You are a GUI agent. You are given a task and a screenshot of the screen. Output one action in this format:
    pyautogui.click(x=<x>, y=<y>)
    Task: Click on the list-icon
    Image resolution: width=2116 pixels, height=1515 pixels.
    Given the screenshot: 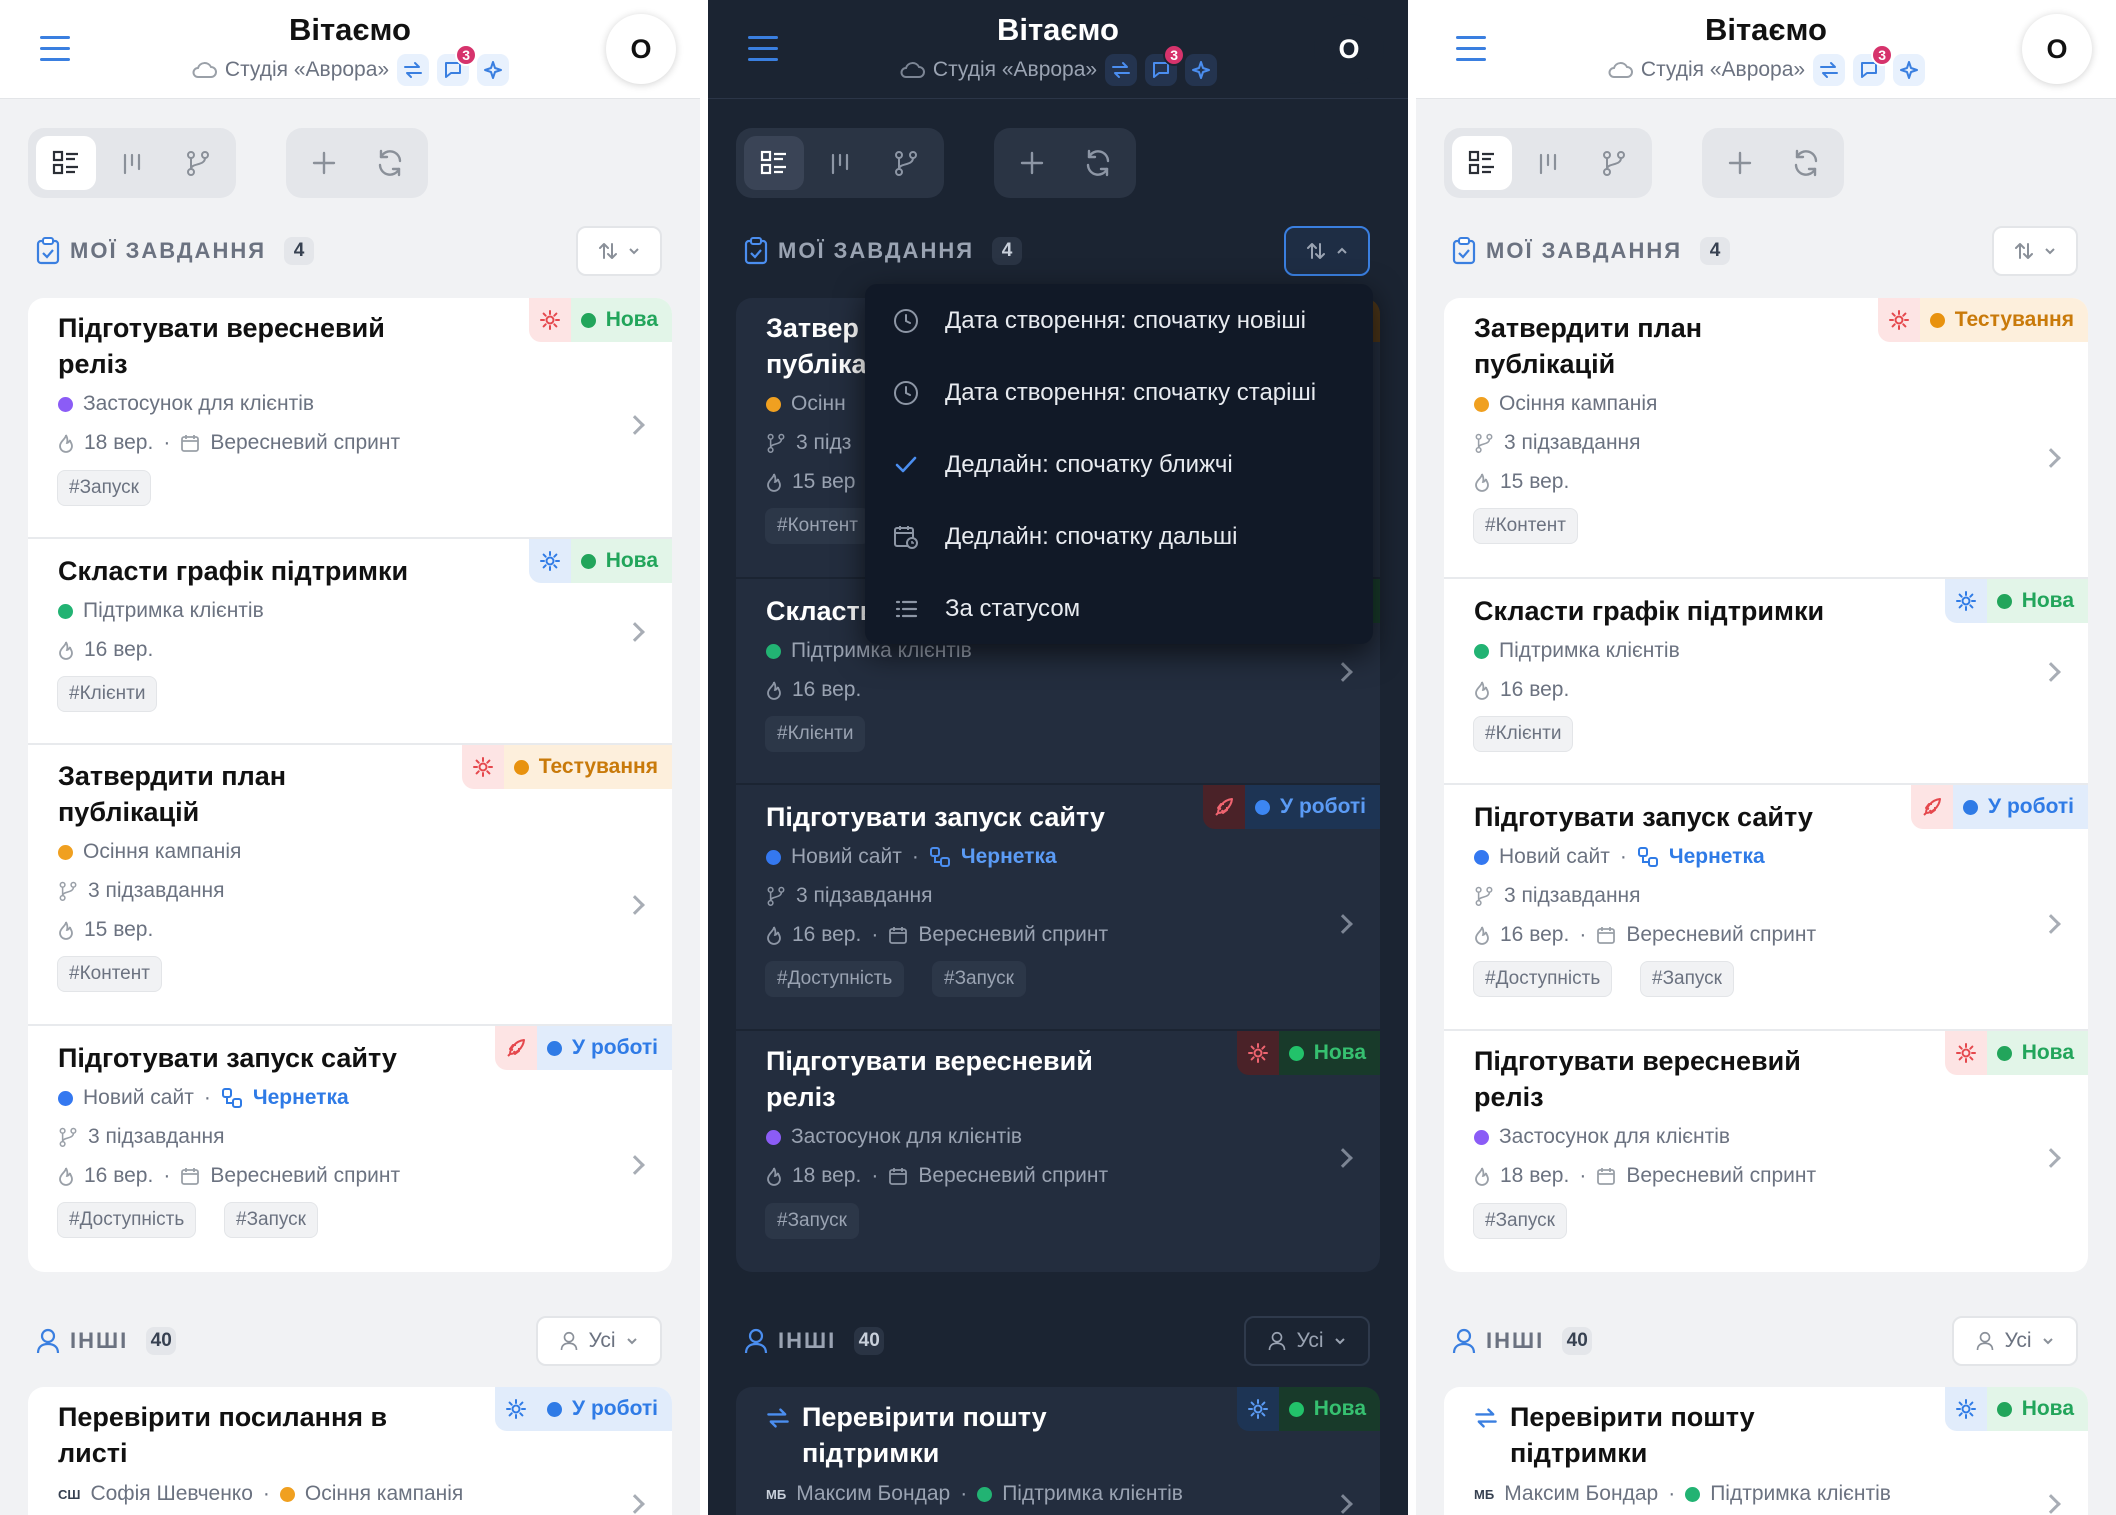 What is the action you would take?
    pyautogui.click(x=906, y=609)
    